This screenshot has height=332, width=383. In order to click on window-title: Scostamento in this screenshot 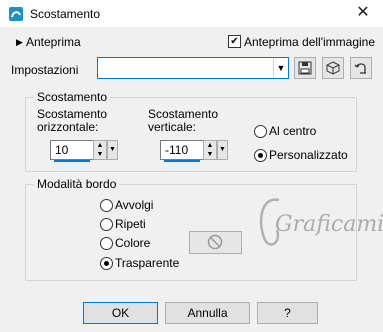, I will do `click(65, 14)`.